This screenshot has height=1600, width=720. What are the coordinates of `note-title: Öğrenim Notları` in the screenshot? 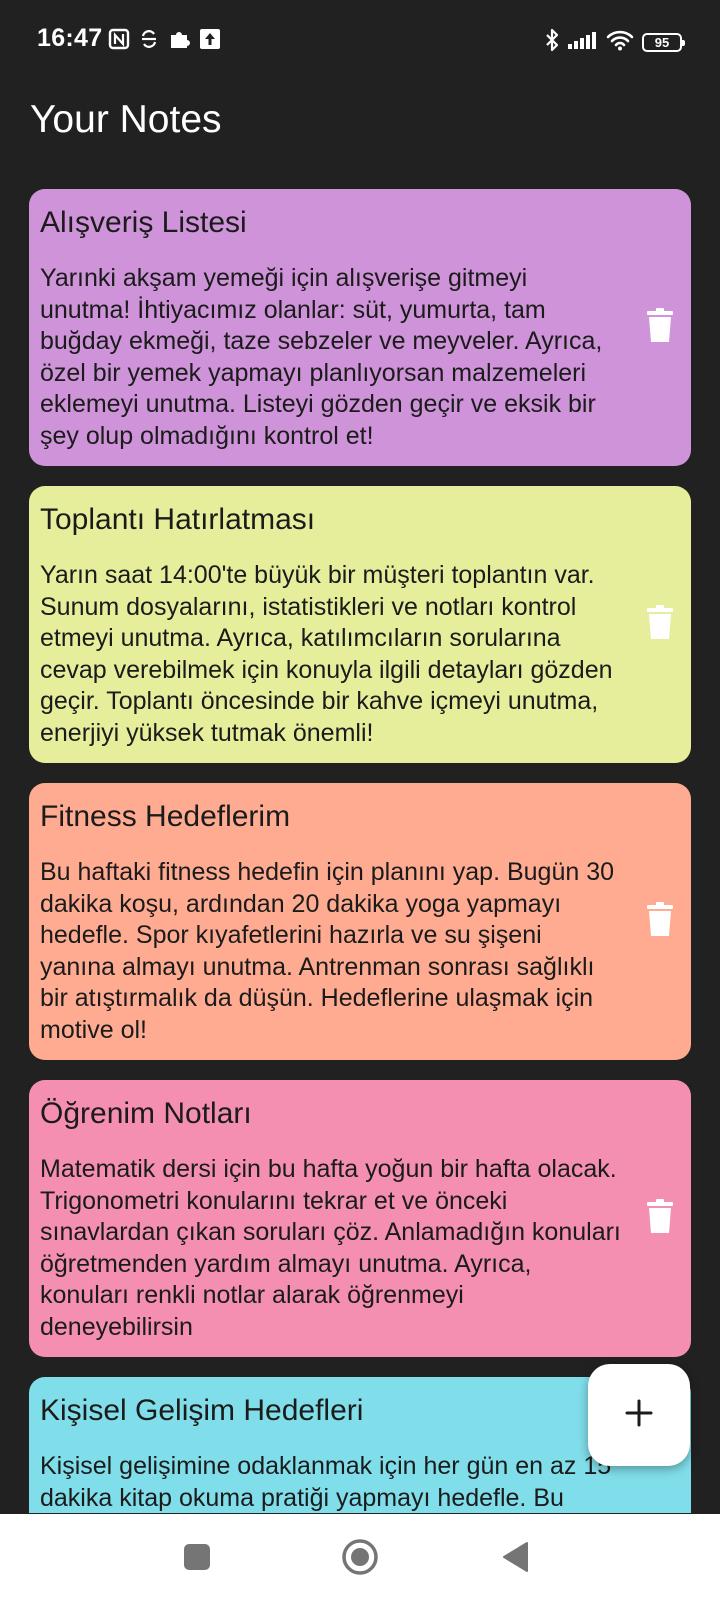 It's located at (146, 1113).